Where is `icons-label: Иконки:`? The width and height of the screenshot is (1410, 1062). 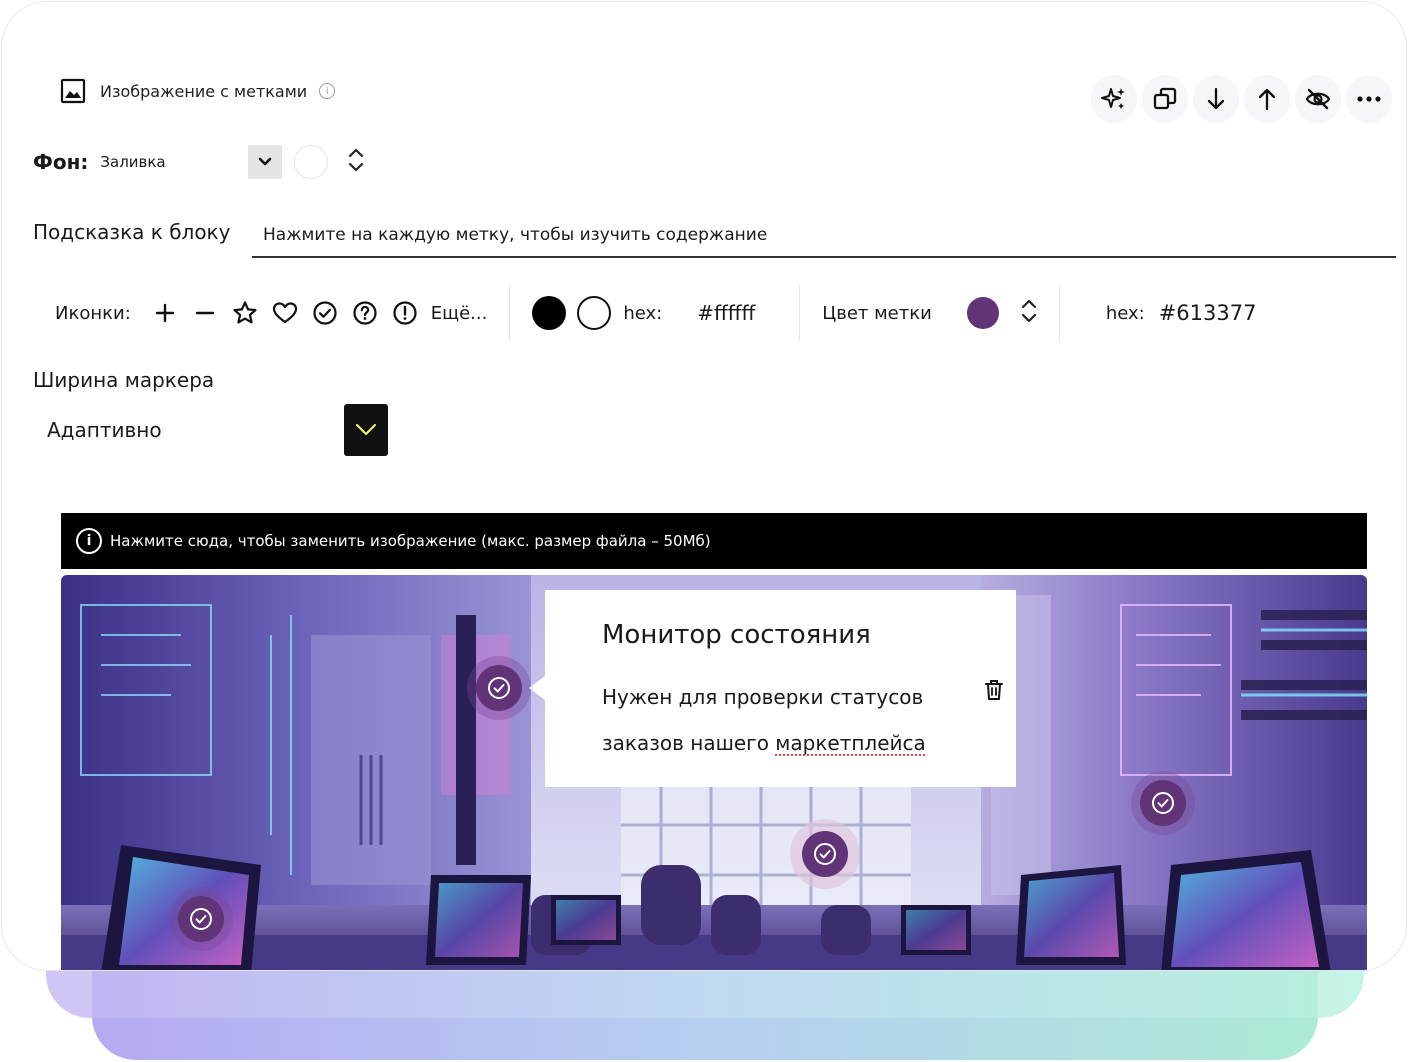 icons-label: Иконки: is located at coordinates (93, 313).